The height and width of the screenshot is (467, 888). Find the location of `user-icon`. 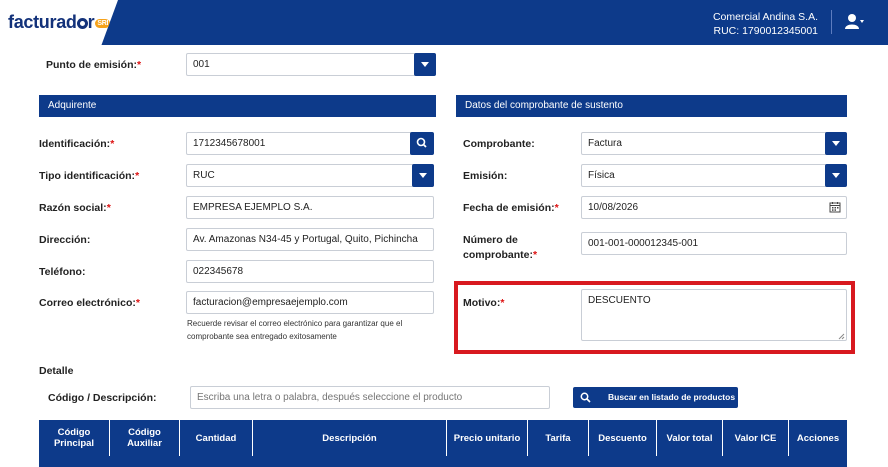

user-icon is located at coordinates (855, 22).